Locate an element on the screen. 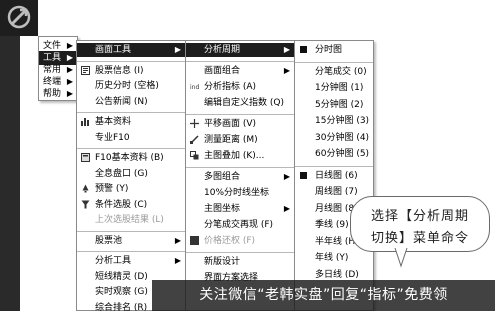  filter-icon is located at coordinates (85, 204).